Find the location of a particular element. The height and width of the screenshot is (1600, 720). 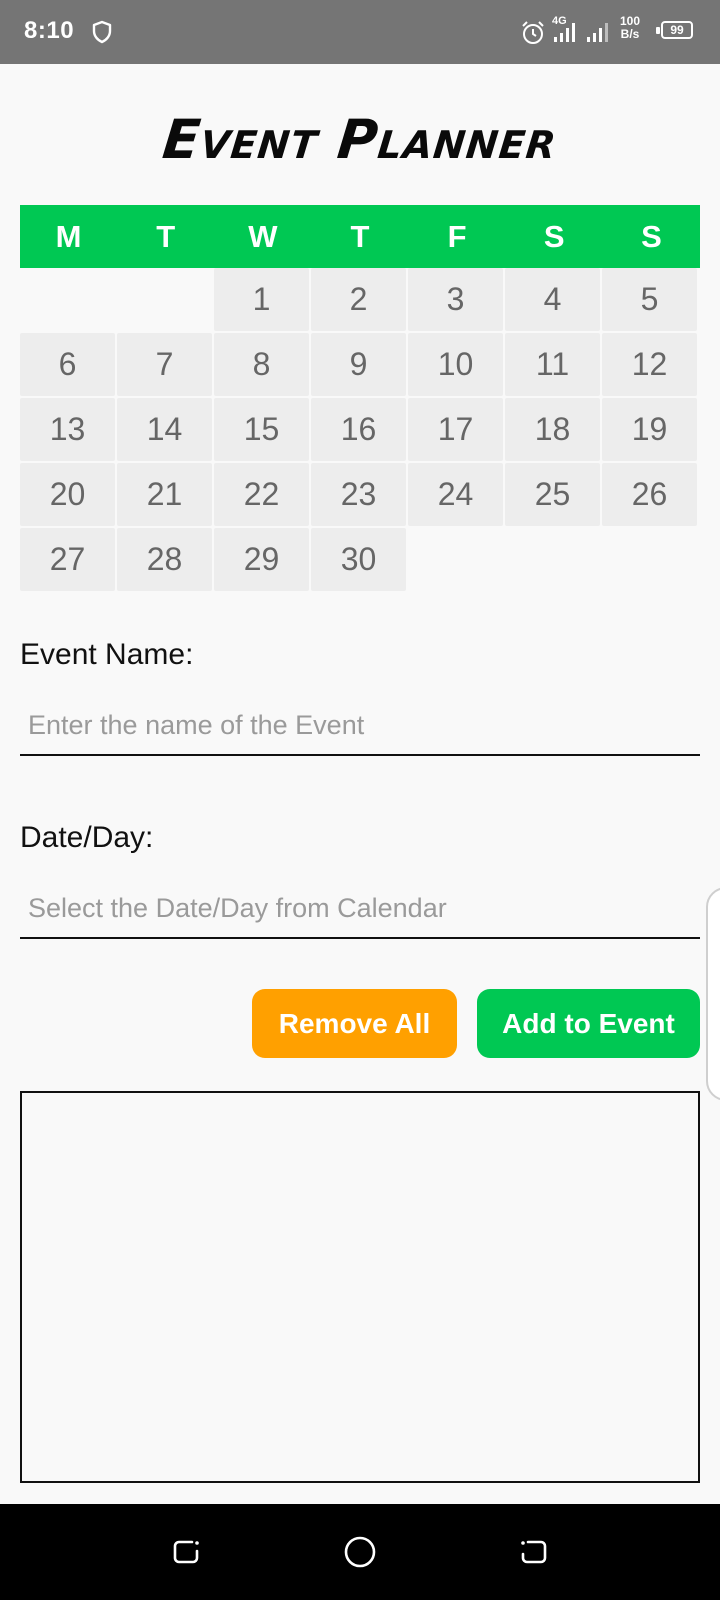

calendar-day-cell: 17 is located at coordinates (455, 429).